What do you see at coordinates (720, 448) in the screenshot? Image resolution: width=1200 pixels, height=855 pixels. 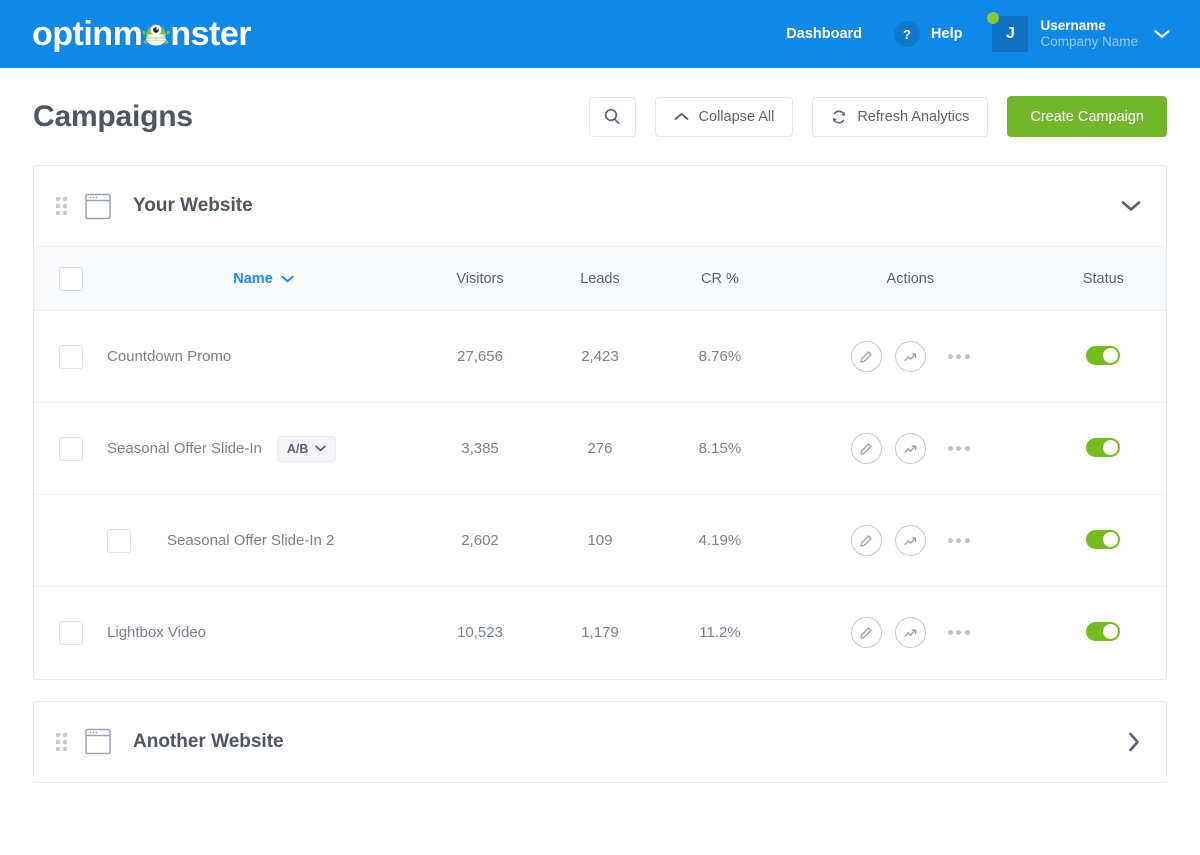 I see `cr-value: 8.15%` at bounding box center [720, 448].